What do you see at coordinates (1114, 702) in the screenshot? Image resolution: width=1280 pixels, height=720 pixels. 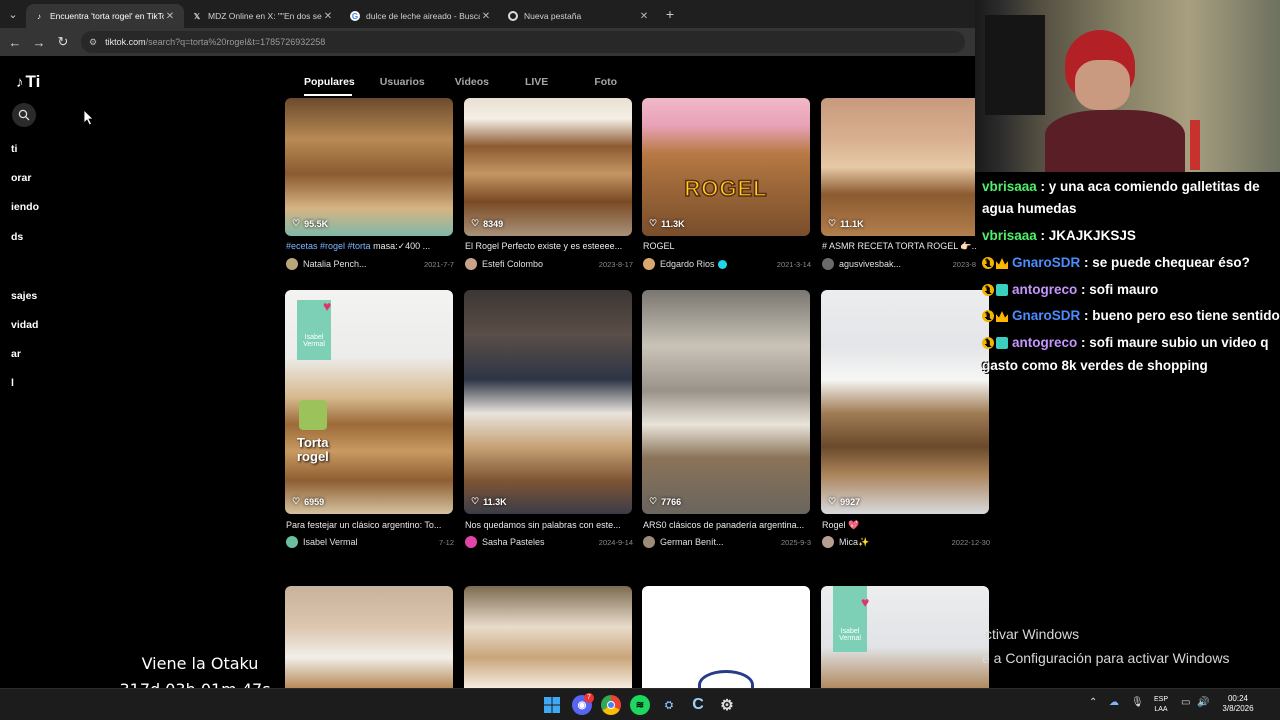 I see `onedrive-icon: ☁` at bounding box center [1114, 702].